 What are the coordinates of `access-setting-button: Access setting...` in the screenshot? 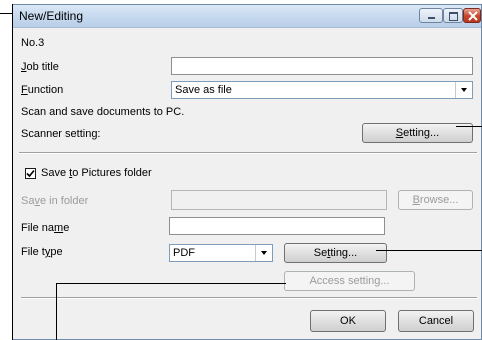 It's located at (349, 281).